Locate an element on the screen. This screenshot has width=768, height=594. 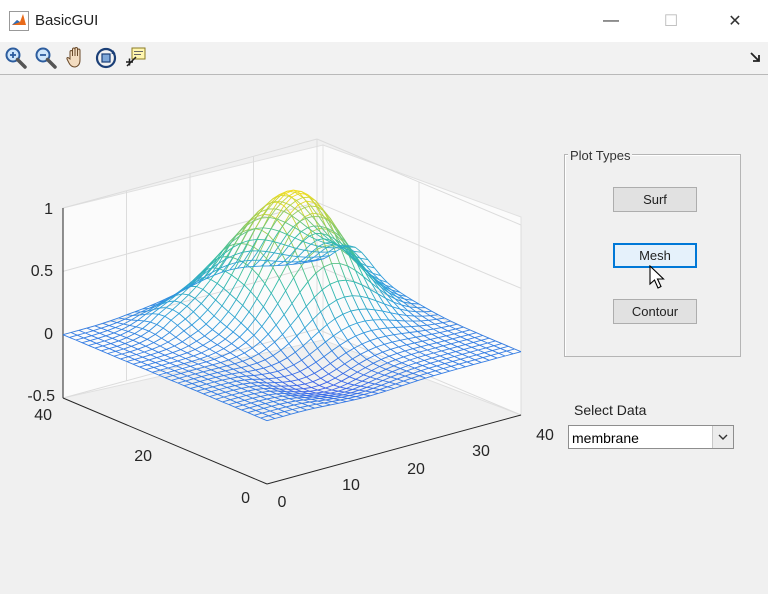
x-tick-label: 20 is located at coordinates (416, 469).